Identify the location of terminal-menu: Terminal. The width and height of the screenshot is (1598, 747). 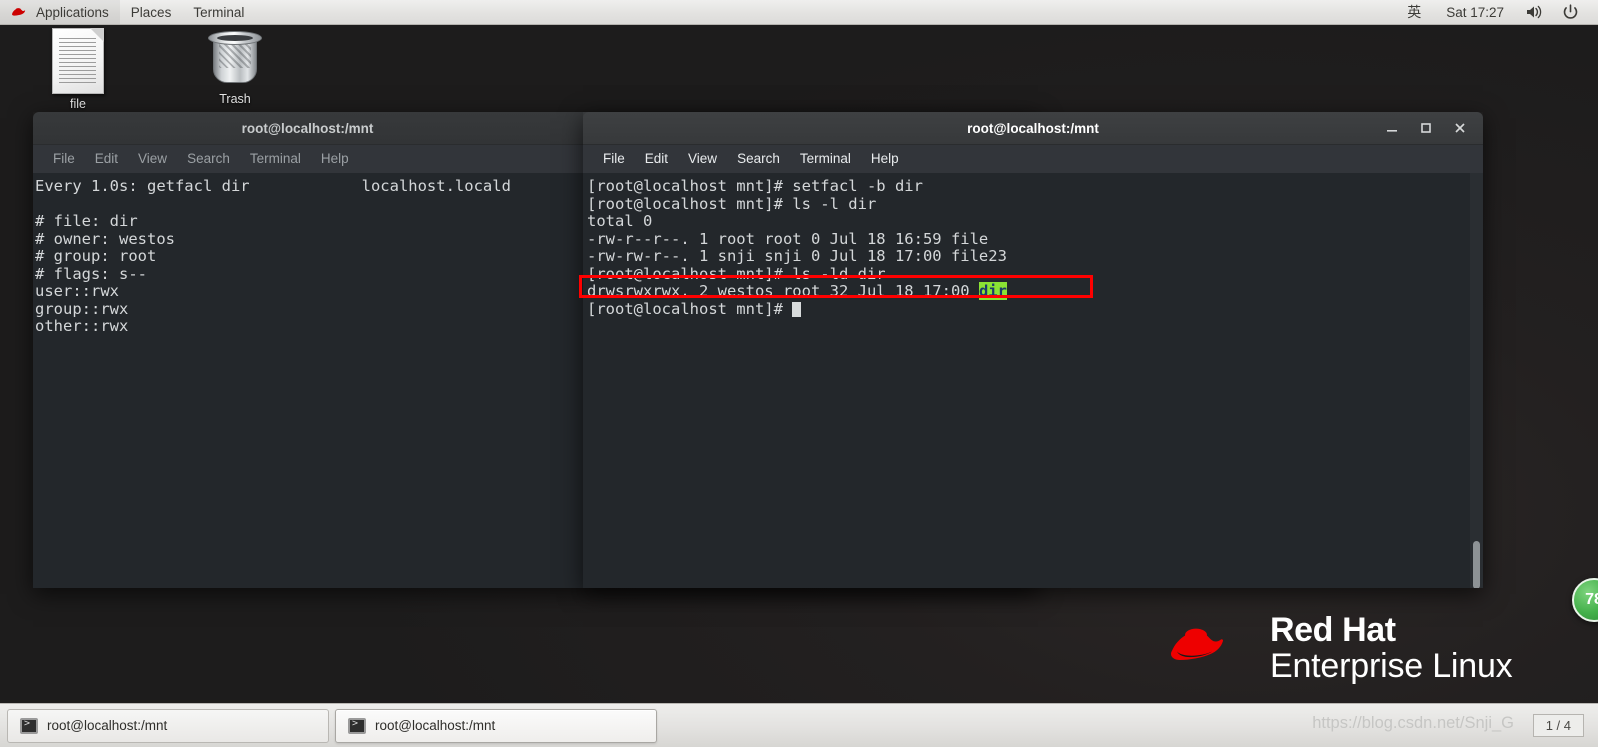
(218, 12).